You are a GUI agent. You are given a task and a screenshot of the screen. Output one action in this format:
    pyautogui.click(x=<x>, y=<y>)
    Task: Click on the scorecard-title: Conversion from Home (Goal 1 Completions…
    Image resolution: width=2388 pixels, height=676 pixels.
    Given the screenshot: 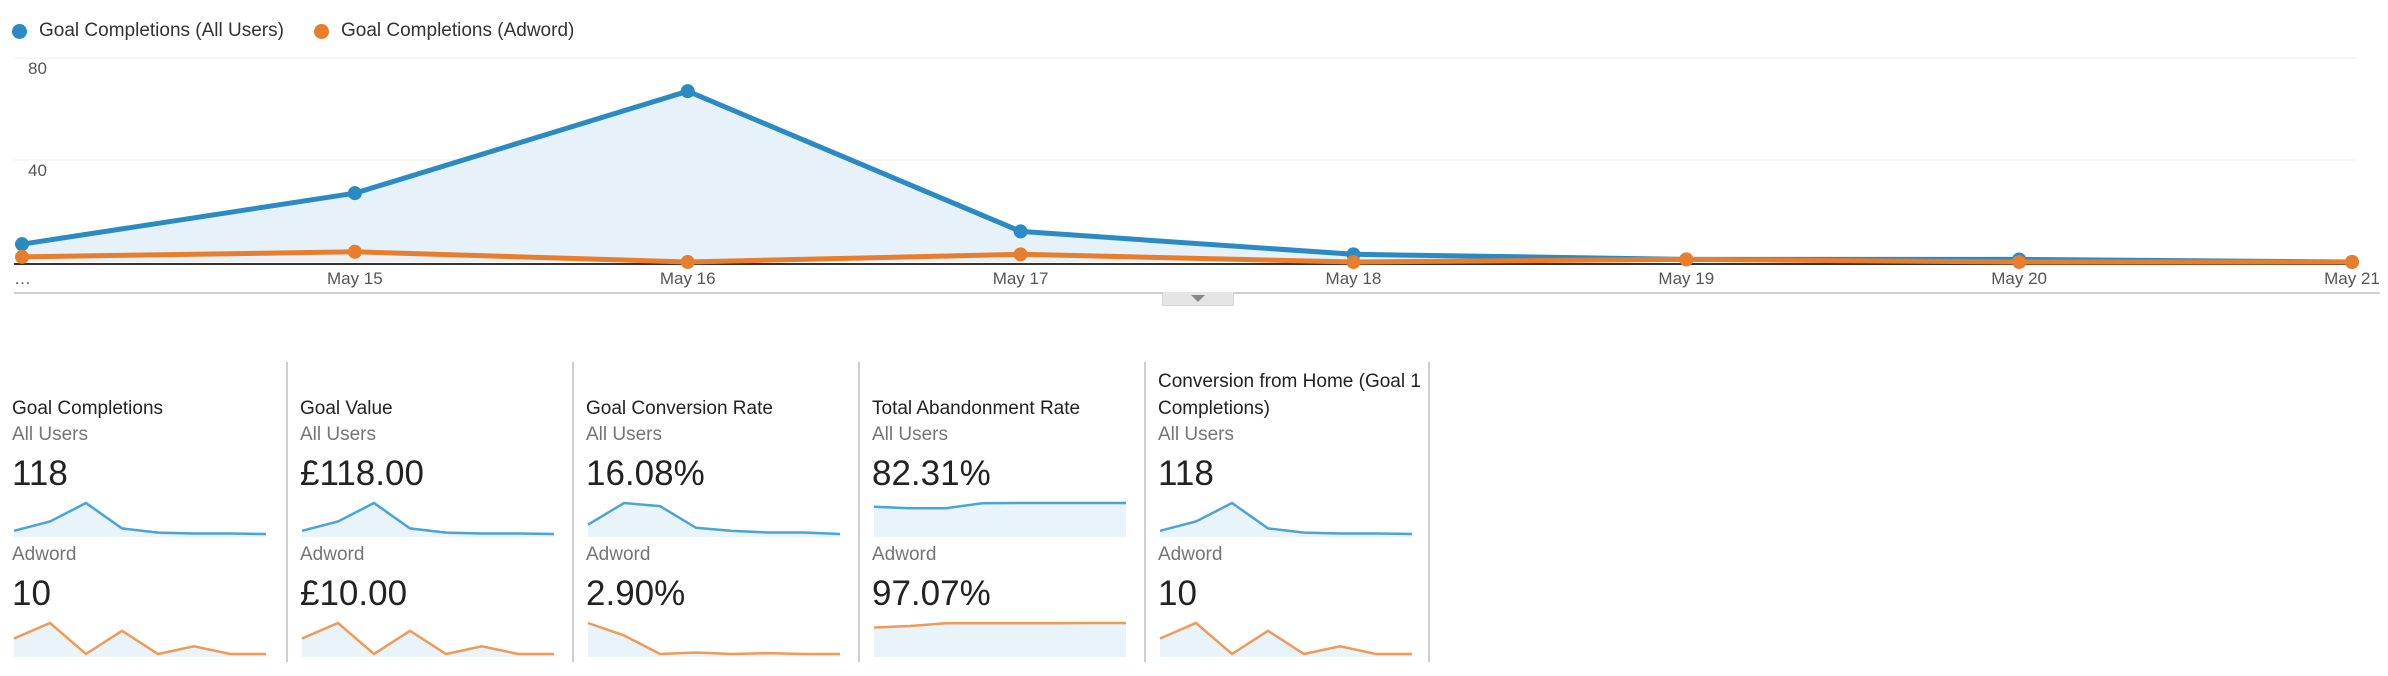 What is the action you would take?
    pyautogui.click(x=1289, y=395)
    